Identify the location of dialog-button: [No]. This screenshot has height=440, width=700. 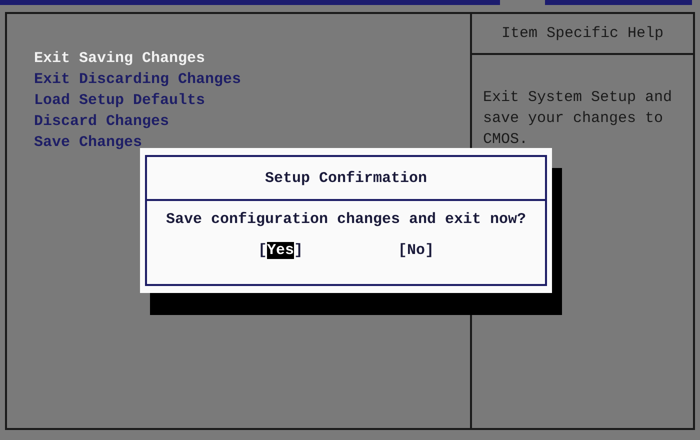
(416, 250).